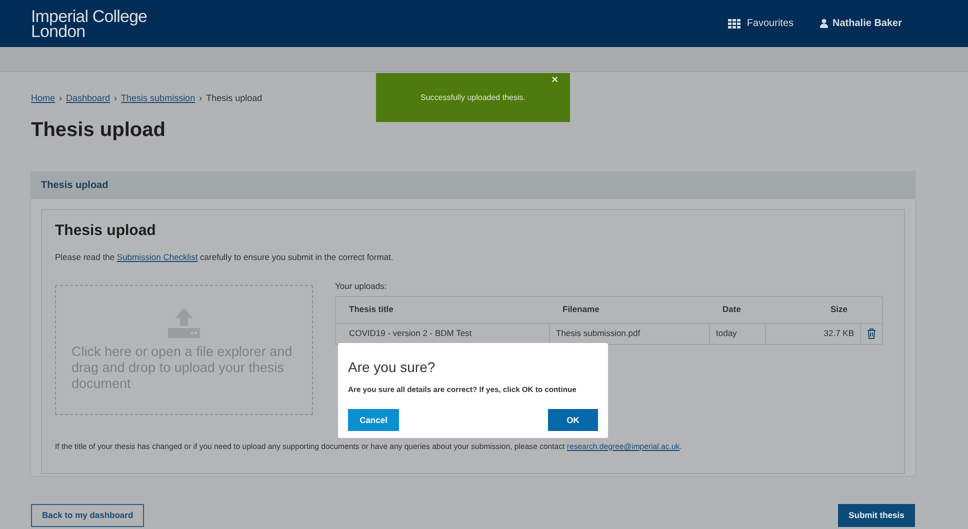 This screenshot has width=968, height=529. Describe the element at coordinates (224, 257) in the screenshot. I see `intro-text: Please read the Submission Checklist carefully to ensure you submit in the correct format.` at that location.